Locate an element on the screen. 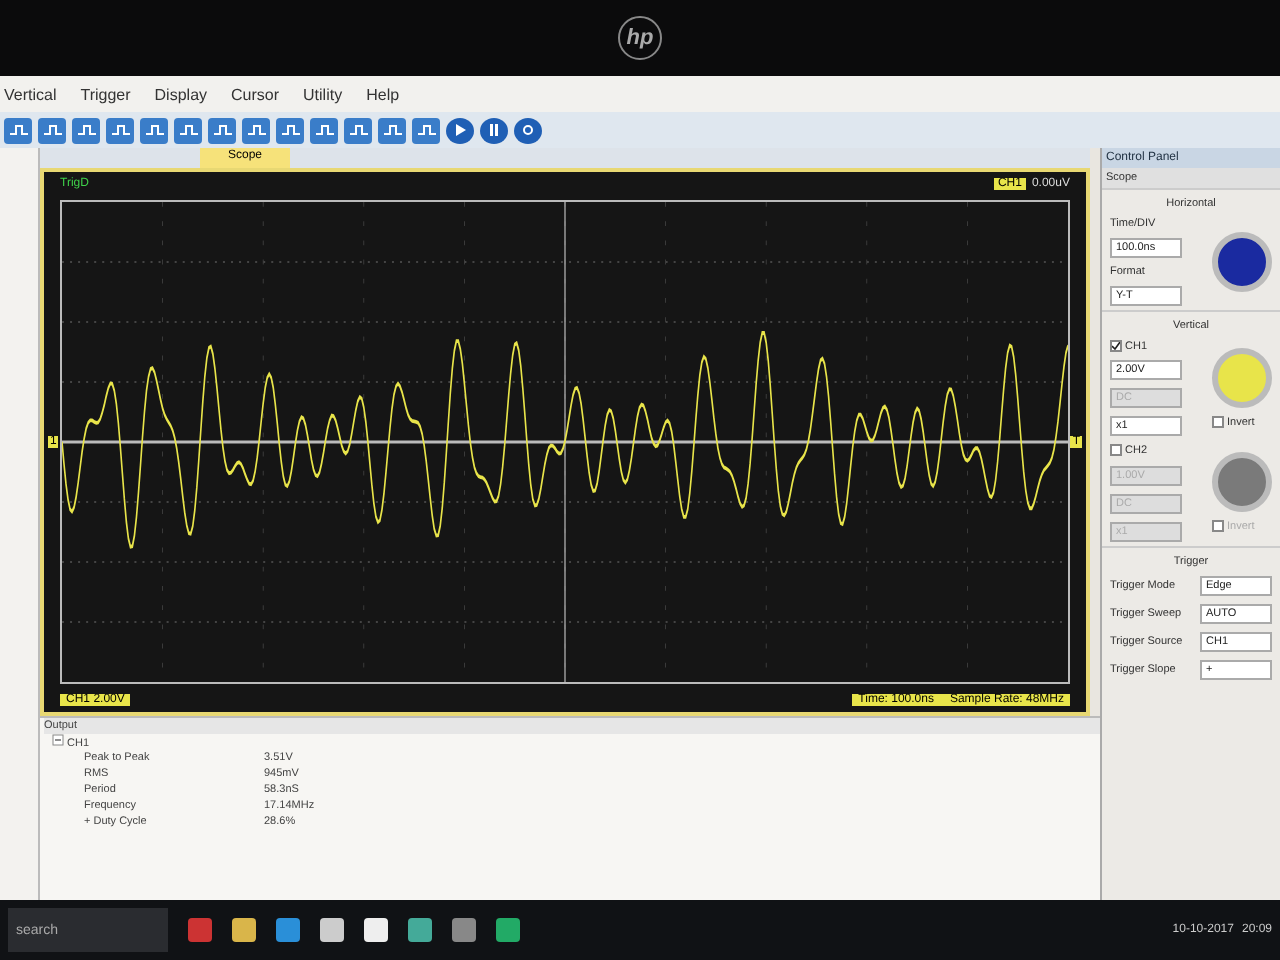 The height and width of the screenshot is (960, 1280). menu-item: Display is located at coordinates (181, 94).